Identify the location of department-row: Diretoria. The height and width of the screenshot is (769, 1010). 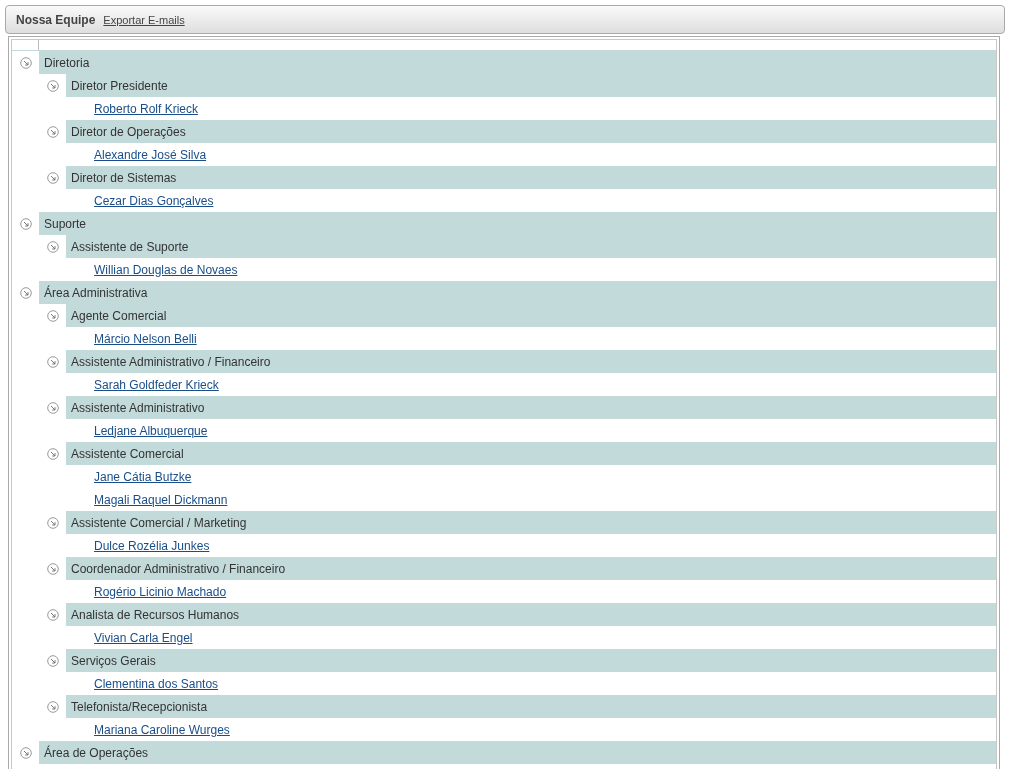
(517, 62).